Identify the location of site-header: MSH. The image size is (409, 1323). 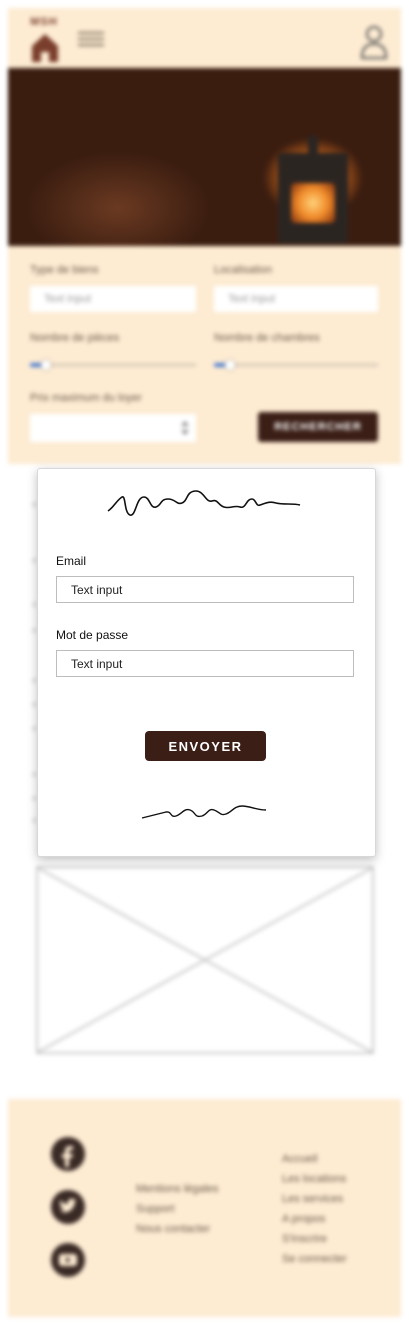
(204, 38).